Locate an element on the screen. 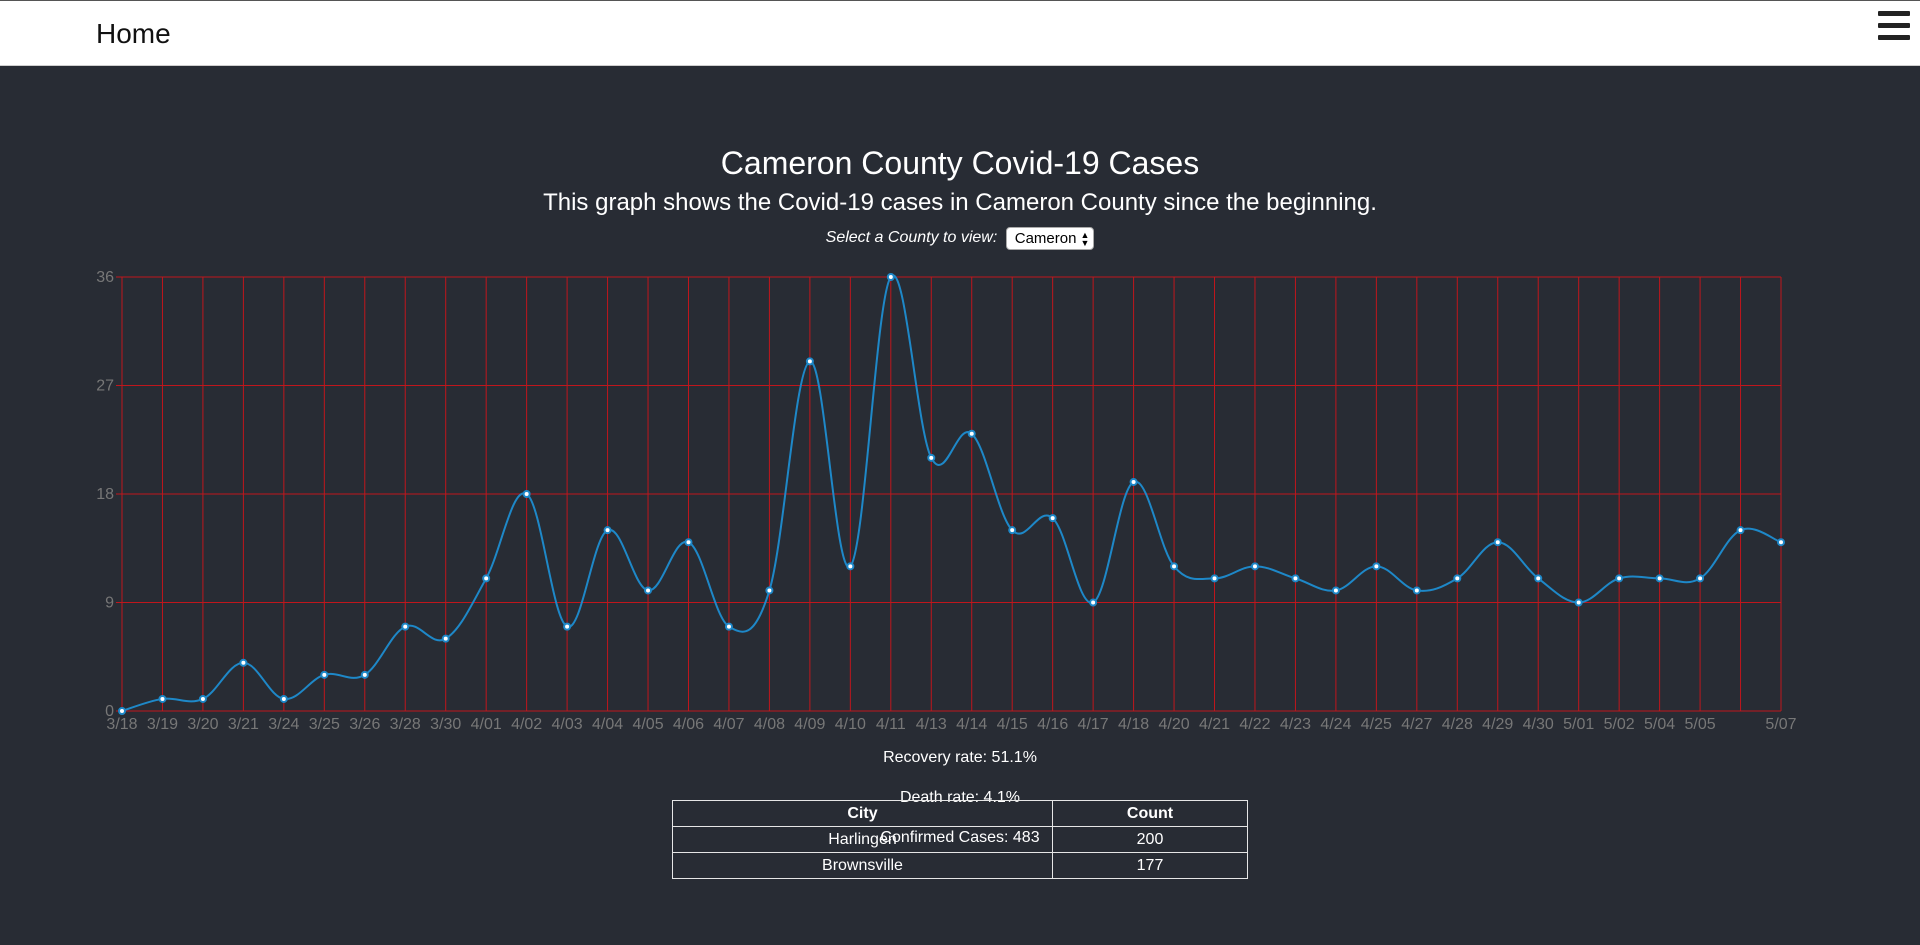 Image resolution: width=1920 pixels, height=945 pixels. x-tick-label: 4/03 is located at coordinates (567, 724).